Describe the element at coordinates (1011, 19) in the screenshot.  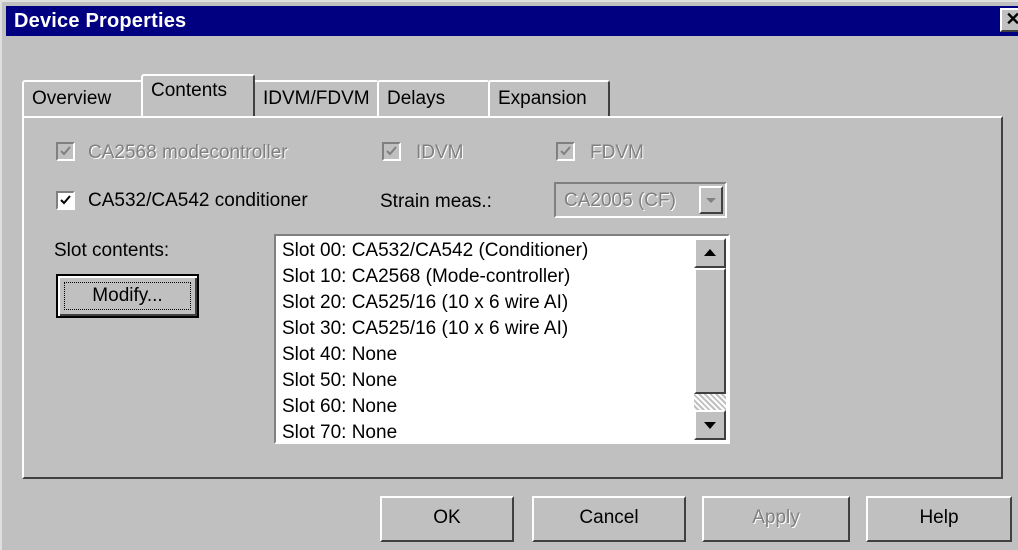
I see `close-icon: ✕` at that location.